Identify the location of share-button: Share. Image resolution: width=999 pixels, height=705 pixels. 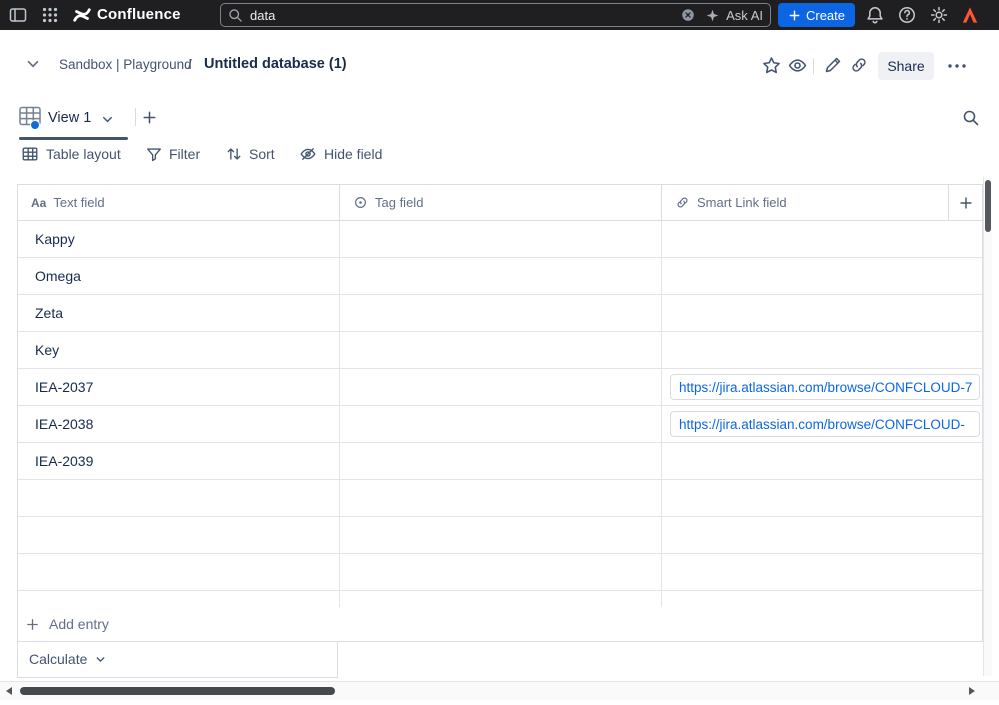
(906, 66).